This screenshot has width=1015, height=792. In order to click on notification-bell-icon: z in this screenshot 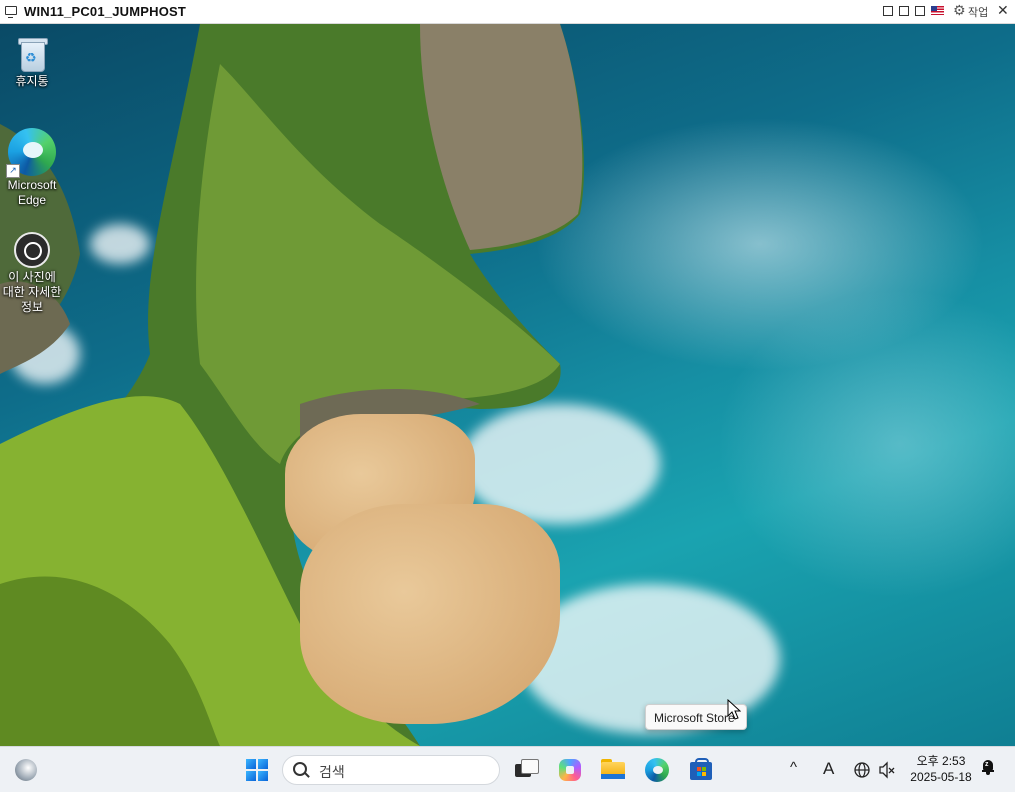, I will do `click(988, 767)`.